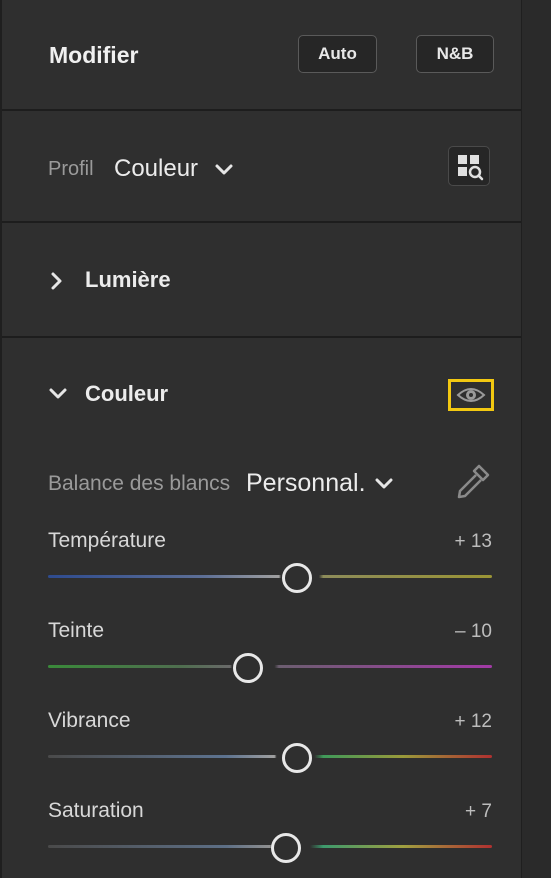  What do you see at coordinates (270, 666) in the screenshot?
I see `slider-track-teinte` at bounding box center [270, 666].